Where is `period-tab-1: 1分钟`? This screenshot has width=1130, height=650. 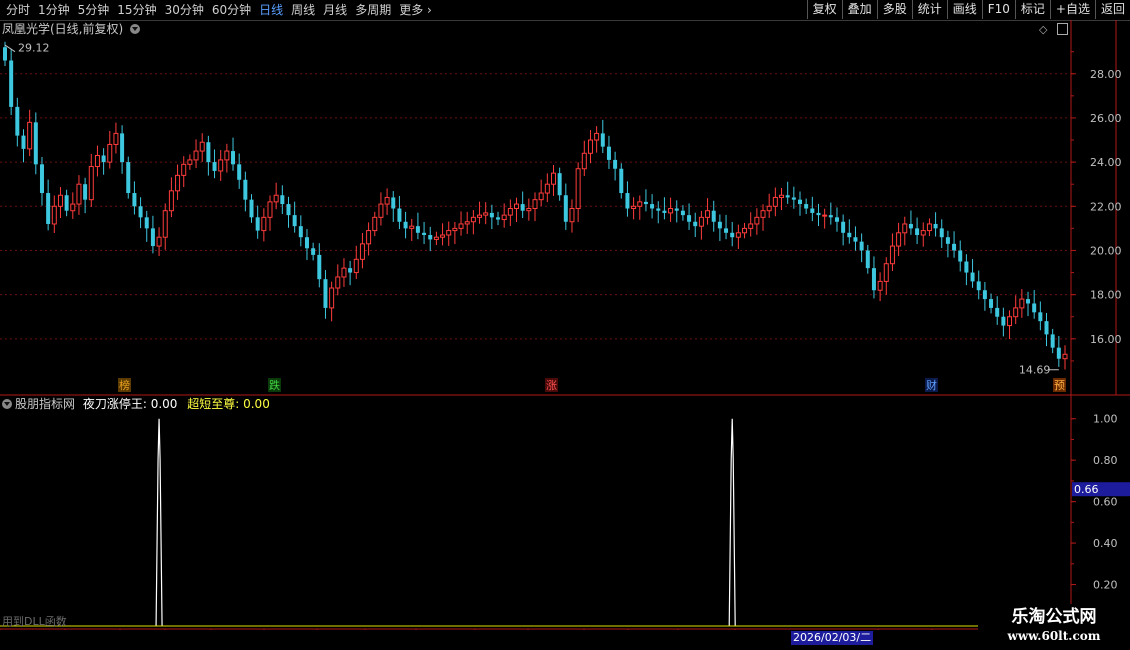 period-tab-1: 1分钟 is located at coordinates (54, 10).